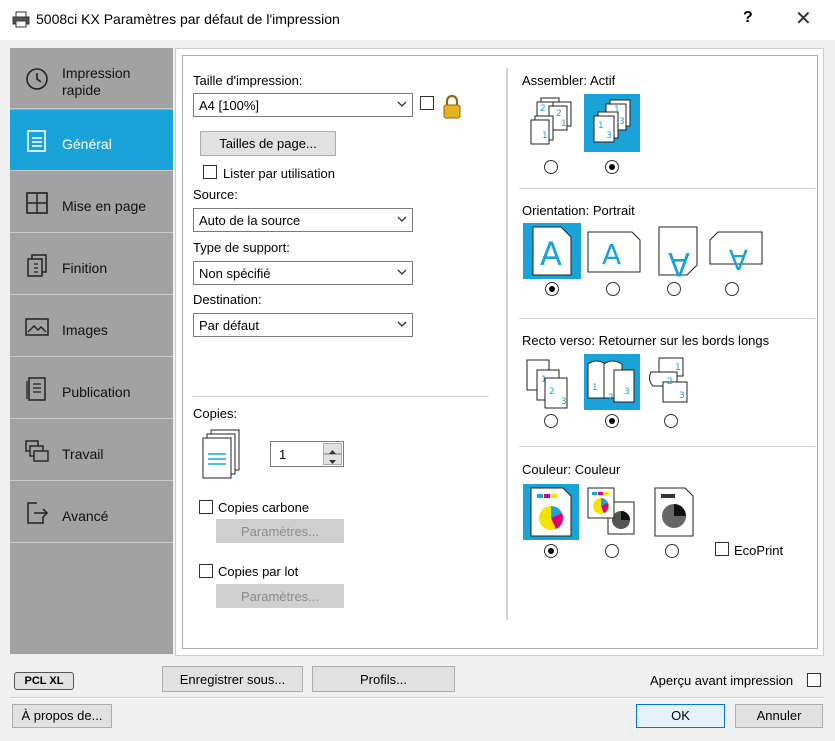  Describe the element at coordinates (551, 382) in the screenshot. I see `duplex-option-off: 123` at that location.